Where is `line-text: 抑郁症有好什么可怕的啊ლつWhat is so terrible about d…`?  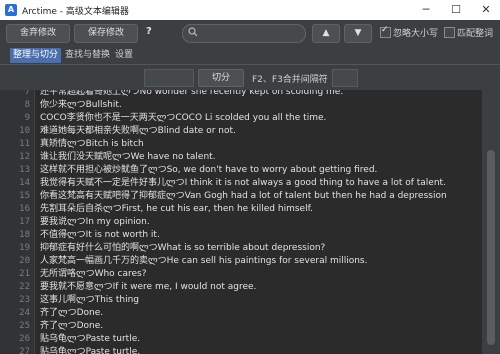 line-text: 抑郁症有好什么可怕的啊ლつWhat is so terrible about d… is located at coordinates (183, 248).